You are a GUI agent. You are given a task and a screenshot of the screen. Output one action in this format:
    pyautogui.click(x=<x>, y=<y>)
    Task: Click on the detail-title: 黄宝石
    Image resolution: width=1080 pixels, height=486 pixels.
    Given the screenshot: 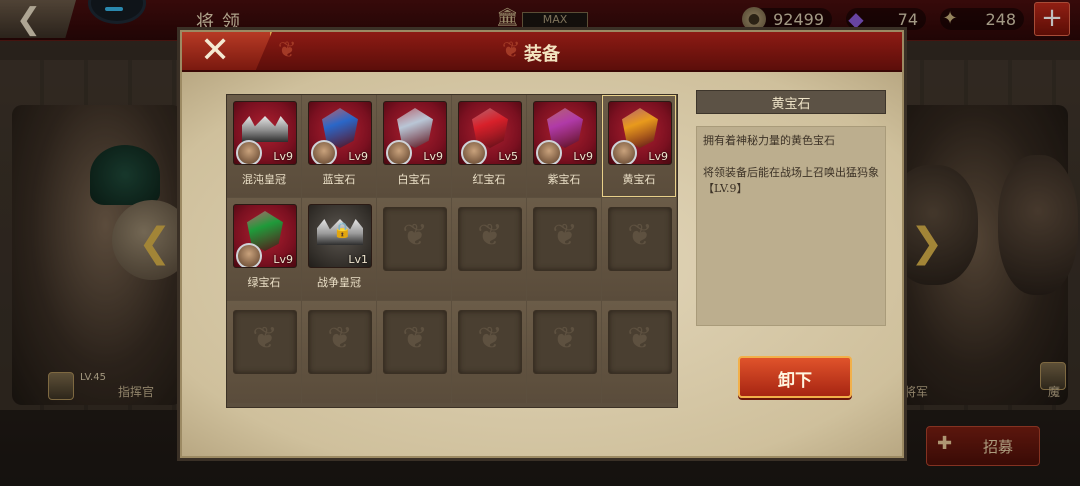 What is the action you would take?
    pyautogui.click(x=791, y=104)
    